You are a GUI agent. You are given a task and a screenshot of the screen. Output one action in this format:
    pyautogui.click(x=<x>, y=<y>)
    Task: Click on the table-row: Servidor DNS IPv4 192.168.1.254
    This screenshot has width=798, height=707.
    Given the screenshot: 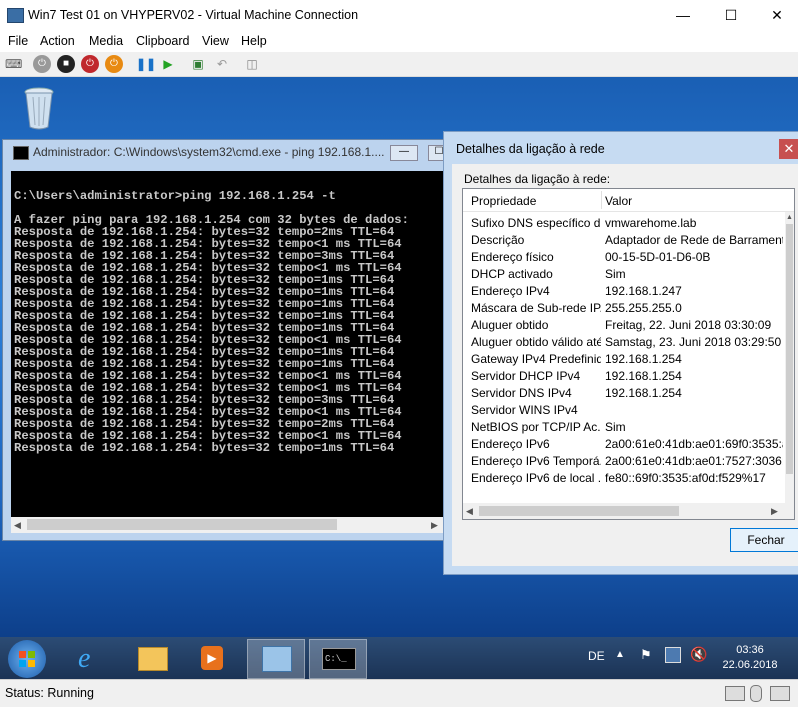 What is the action you would take?
    pyautogui.click(x=623, y=394)
    